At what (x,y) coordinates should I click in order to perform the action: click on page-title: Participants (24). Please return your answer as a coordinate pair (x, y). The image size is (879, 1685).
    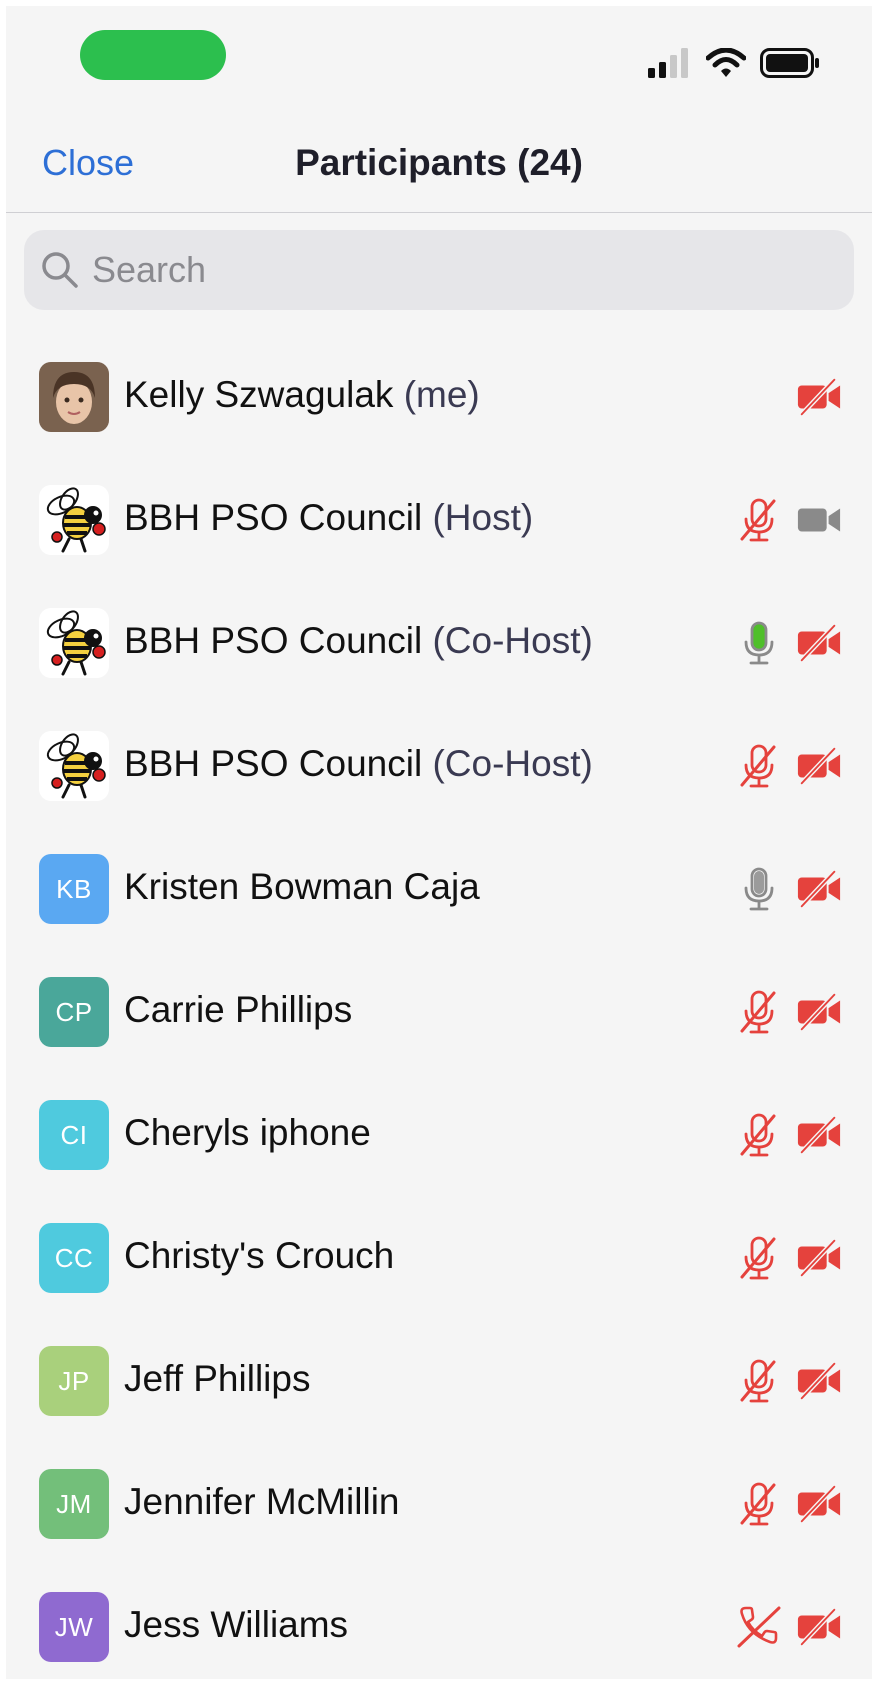
    Looking at the image, I should click on (439, 162).